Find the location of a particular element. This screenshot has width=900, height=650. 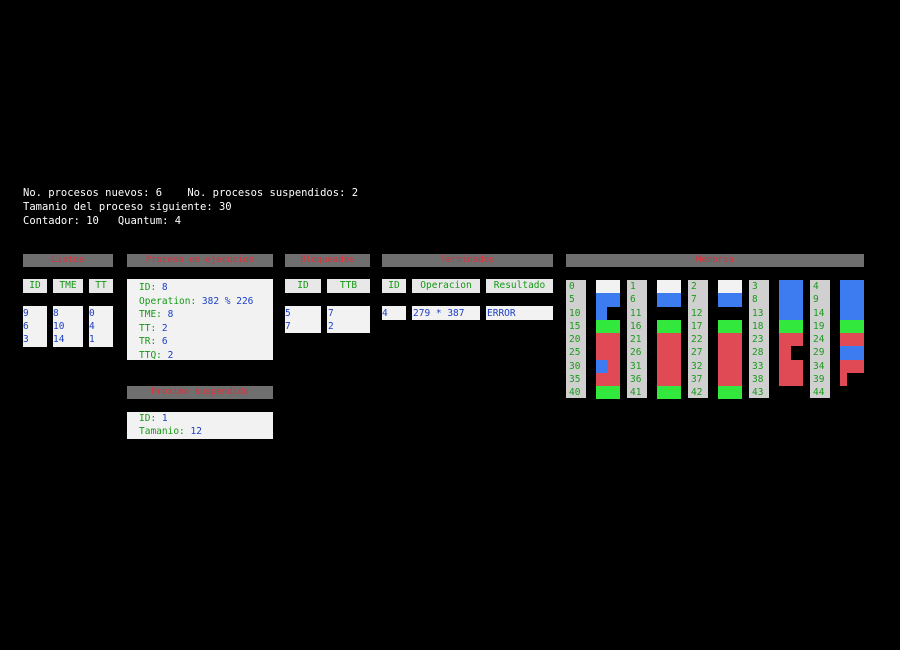

memory-frame-label: 33 is located at coordinates (758, 366).